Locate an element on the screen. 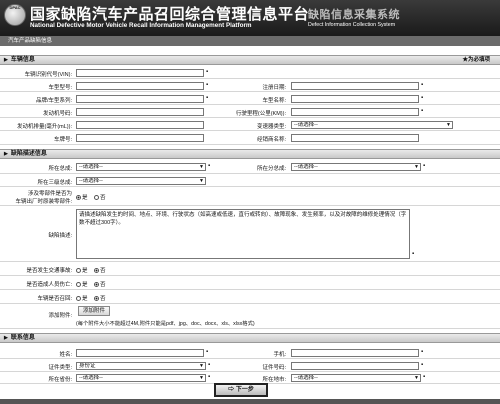  transmission-select: --请选择-- ▼ is located at coordinates (372, 125).